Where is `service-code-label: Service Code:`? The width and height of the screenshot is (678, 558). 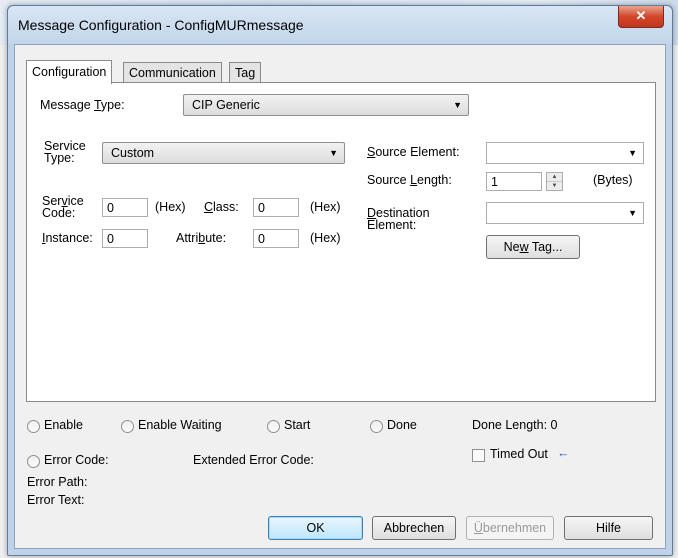 service-code-label: Service Code: is located at coordinates (63, 207).